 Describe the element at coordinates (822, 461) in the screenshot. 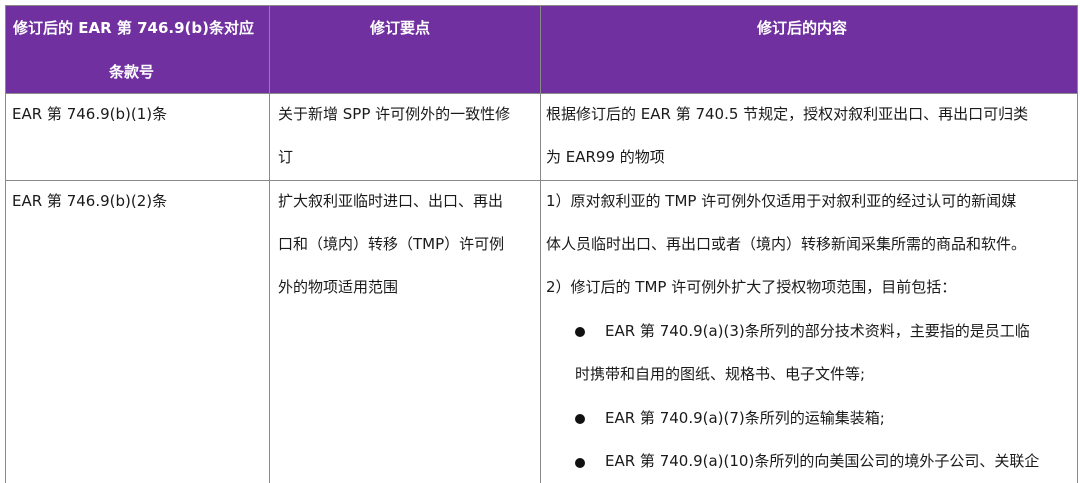

I see `row2-bullet3: EAR 第 740.9(a)(10)条所列的向美国公司的境外子公司、关联企` at that location.